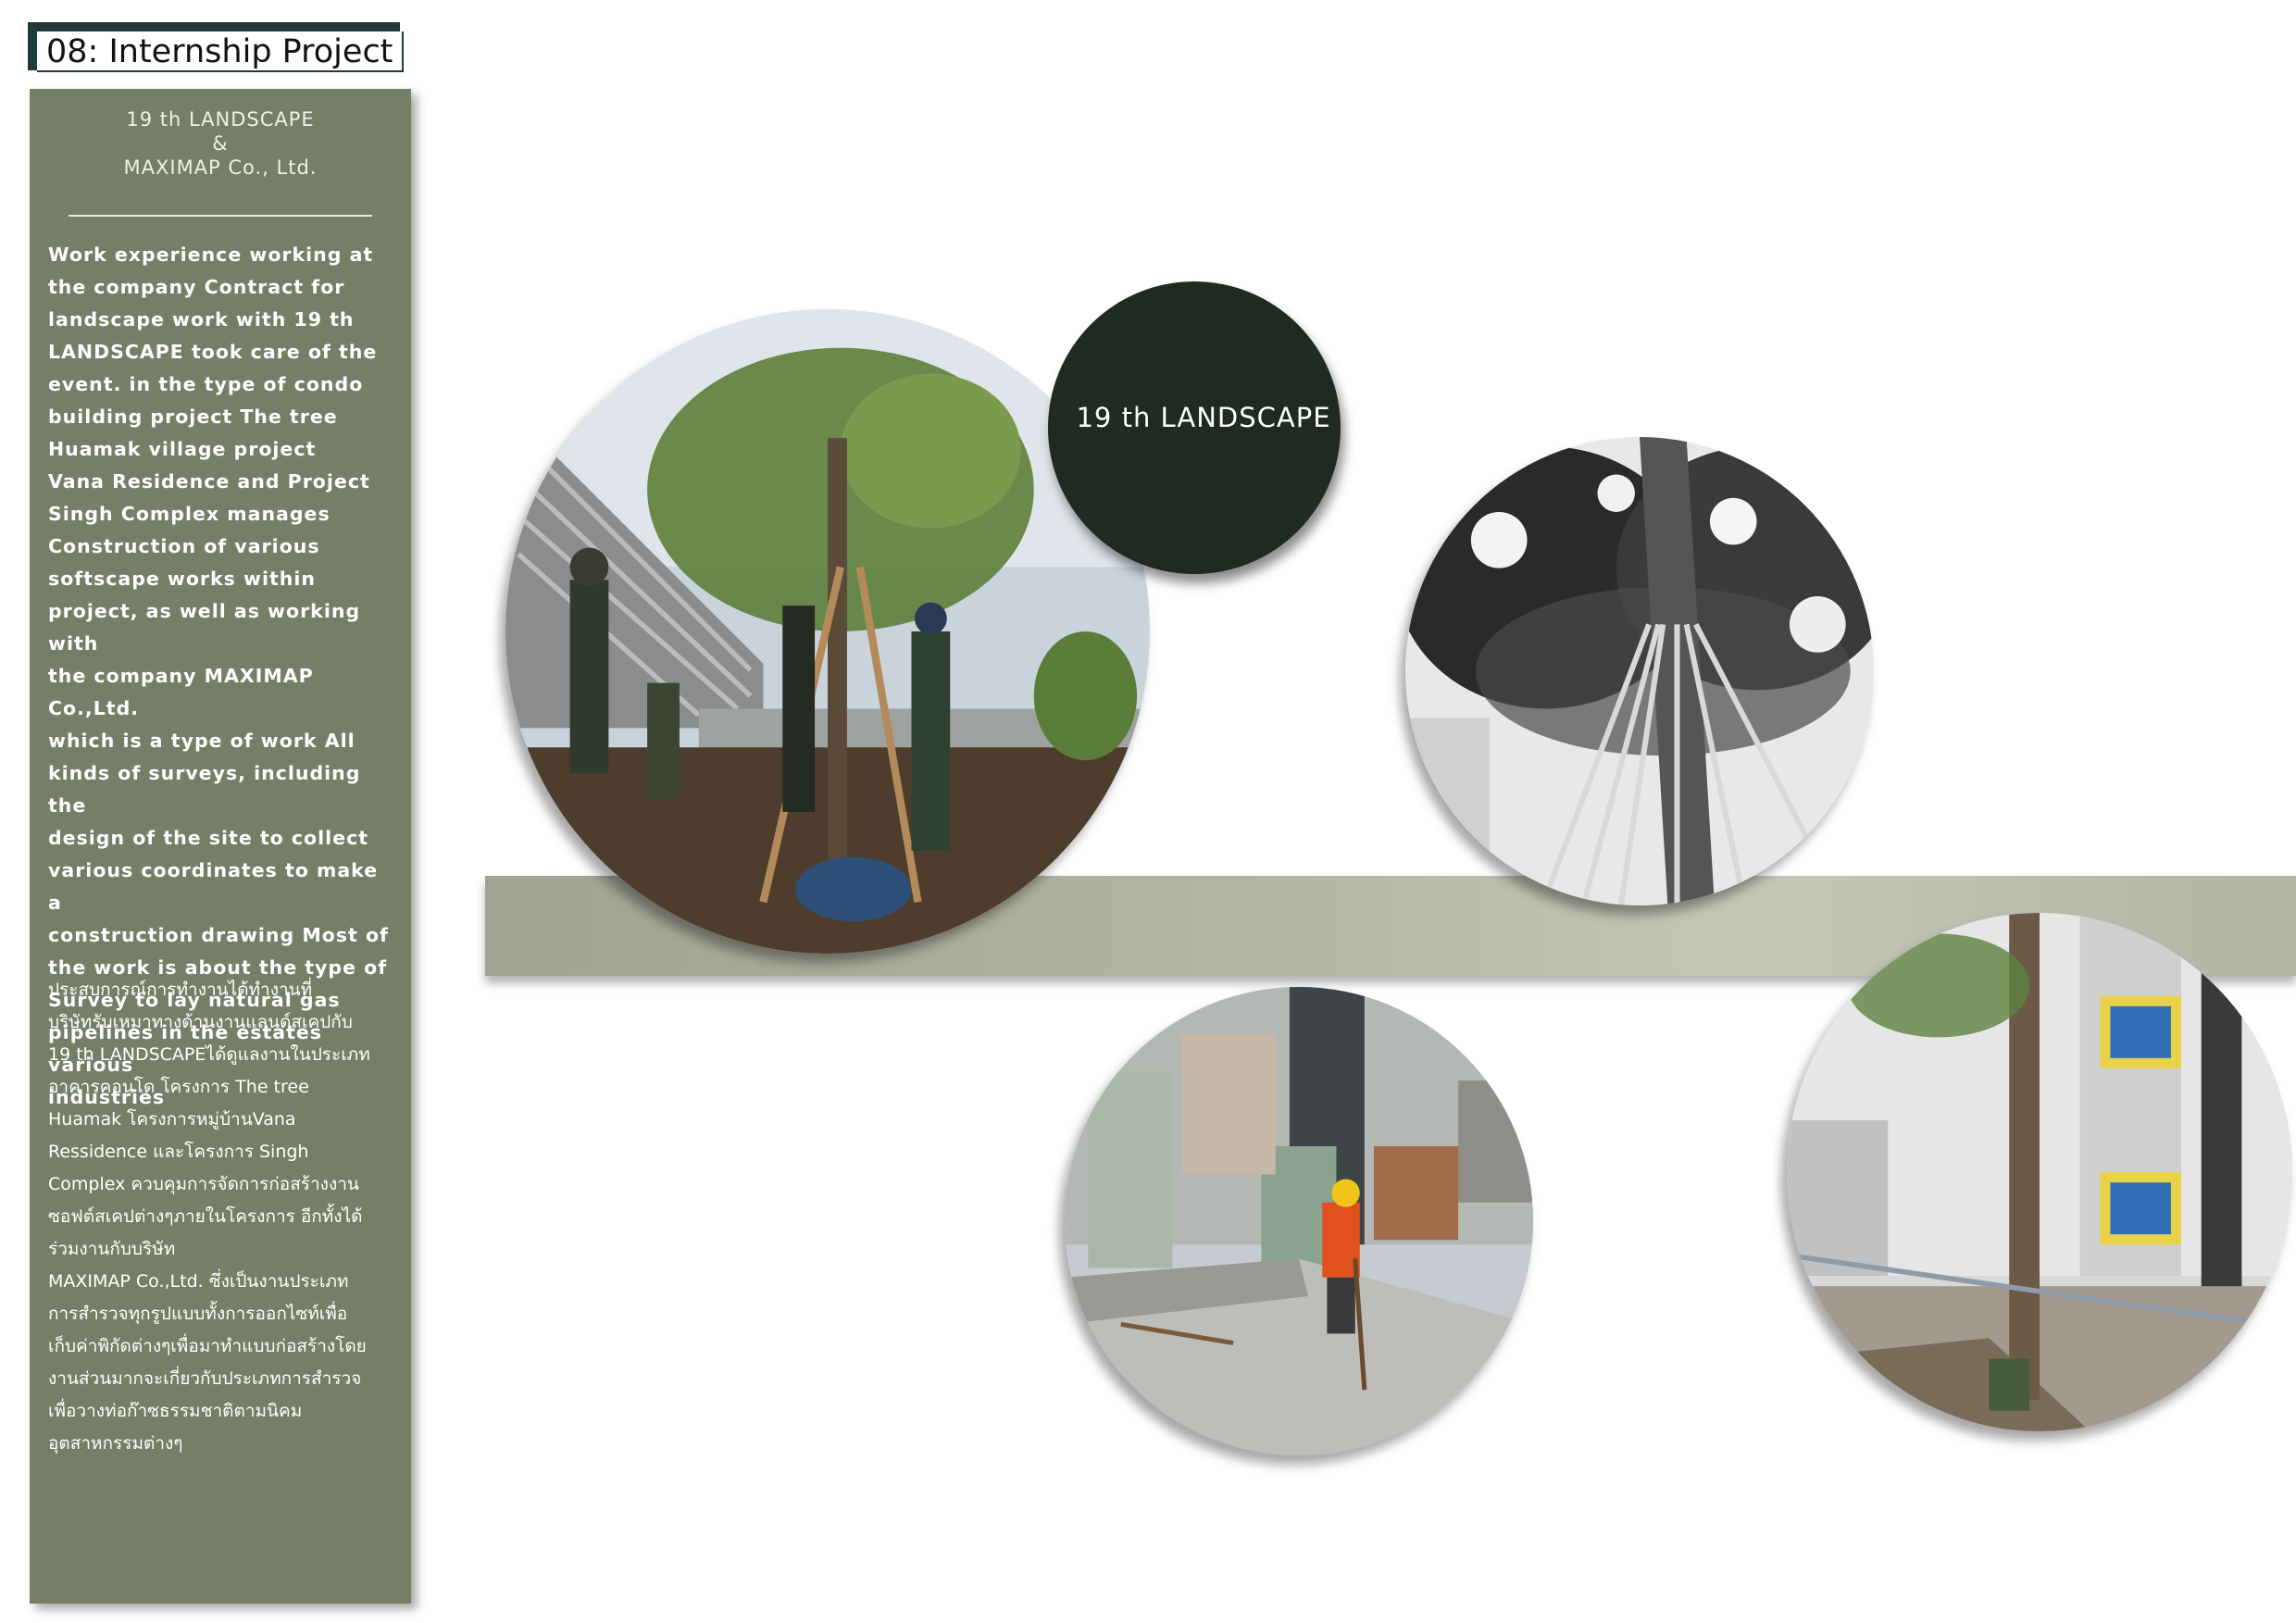  What do you see at coordinates (220, 167) in the screenshot?
I see `company-name-2: MAXIMAP Co., Ltd.` at bounding box center [220, 167].